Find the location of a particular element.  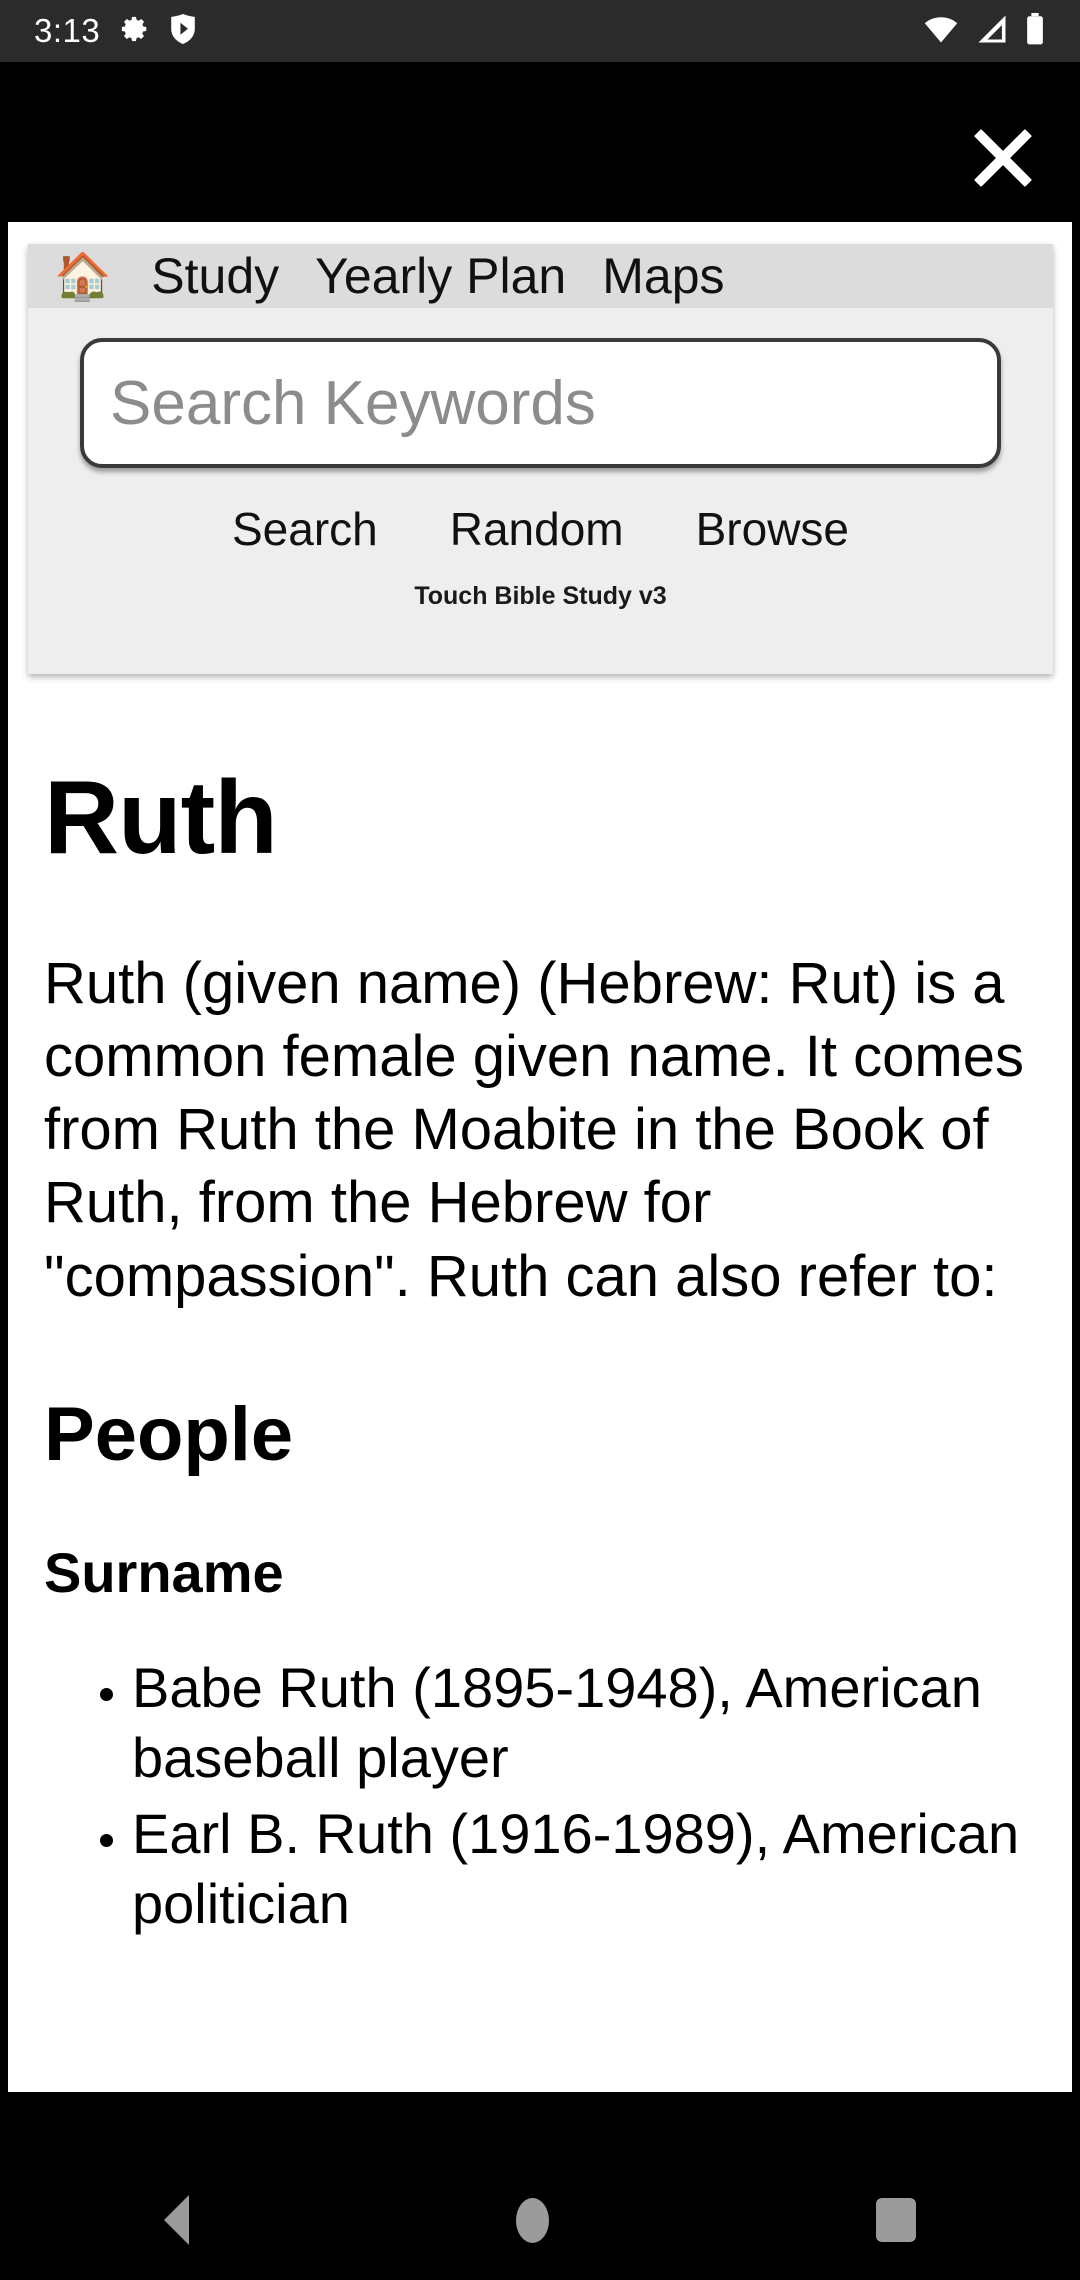

browse-button: Browse is located at coordinates (772, 529).